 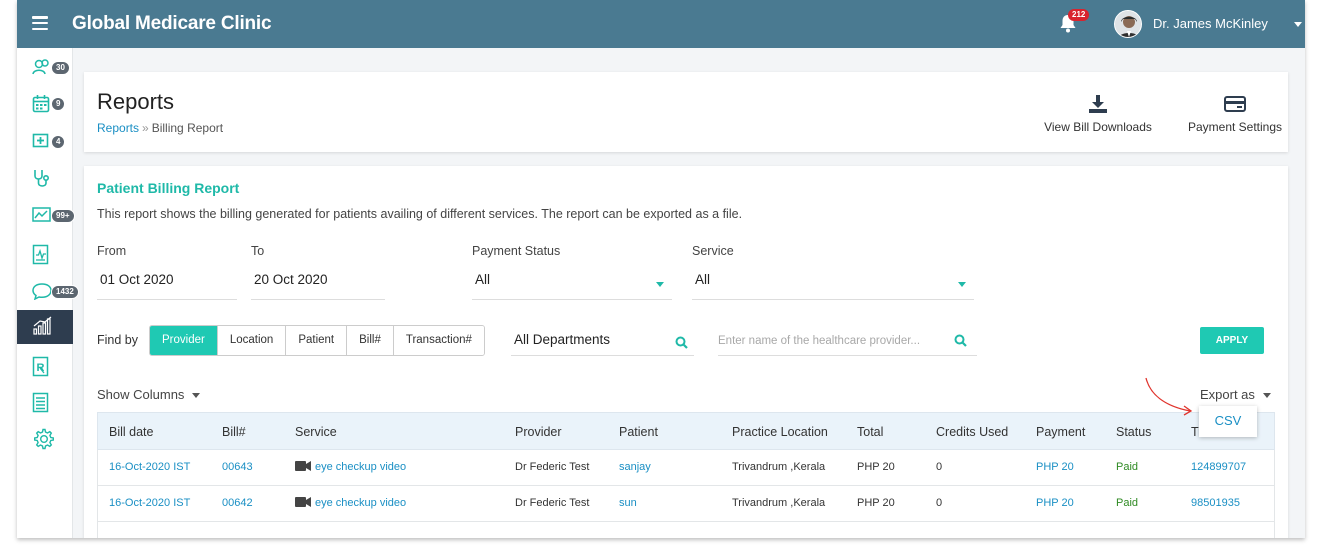 What do you see at coordinates (1228, 421) in the screenshot?
I see `export-csv-option: CSV` at bounding box center [1228, 421].